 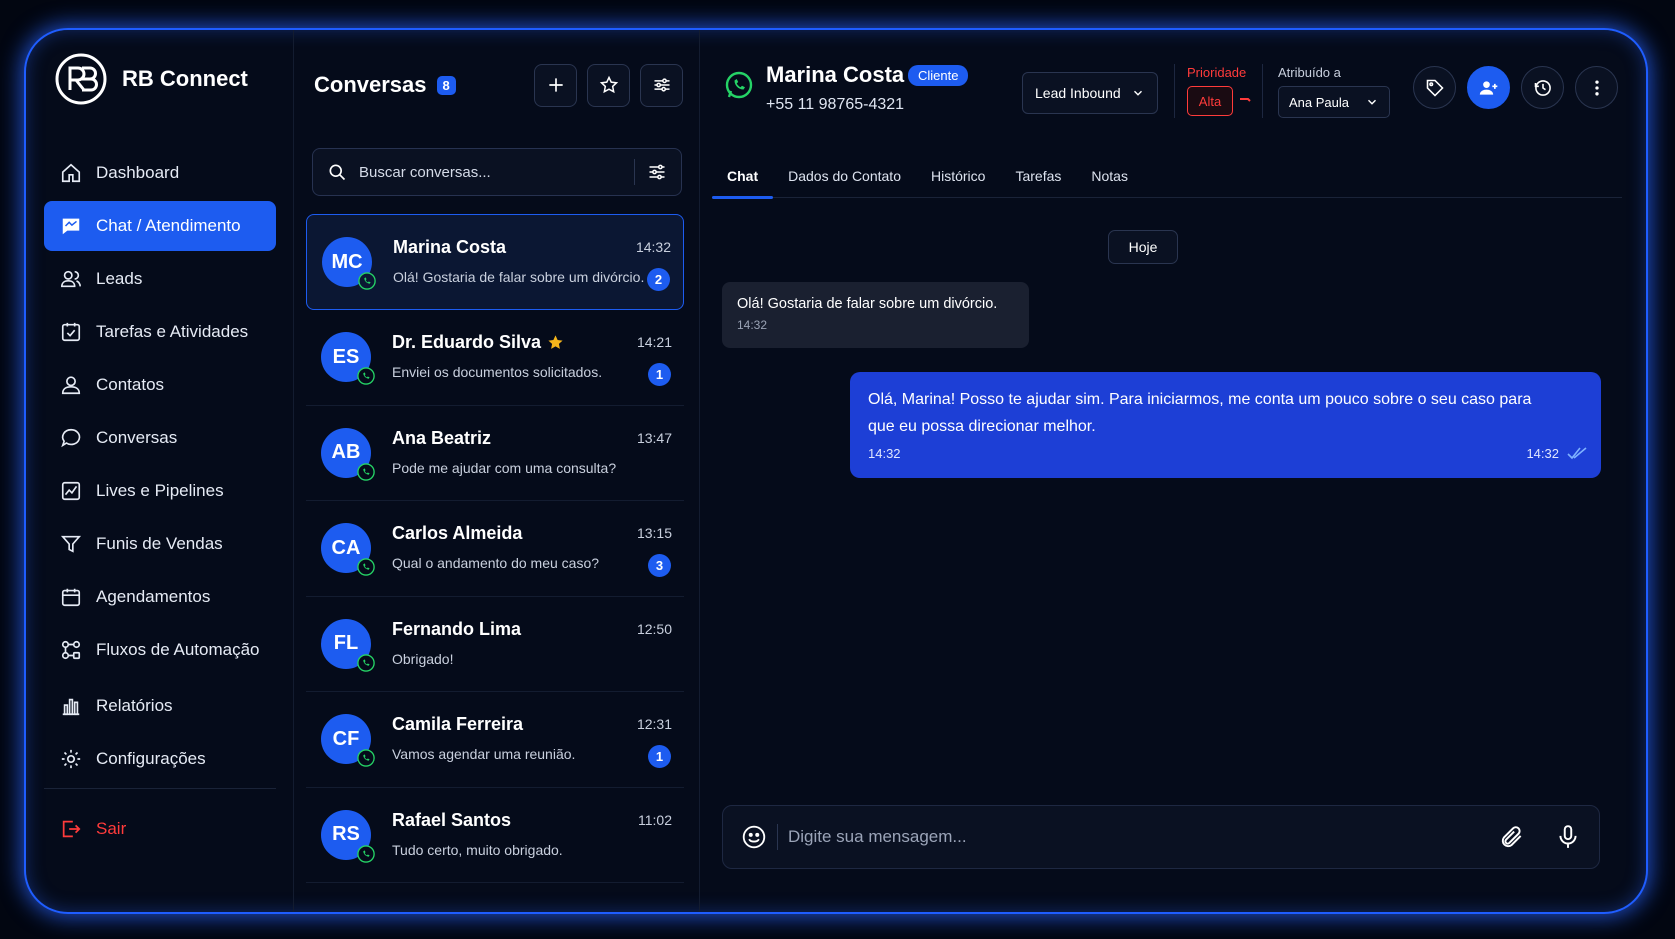 I want to click on conversation-item: FL Fernando Lima Obrigado! 12:50, so click(x=495, y=644).